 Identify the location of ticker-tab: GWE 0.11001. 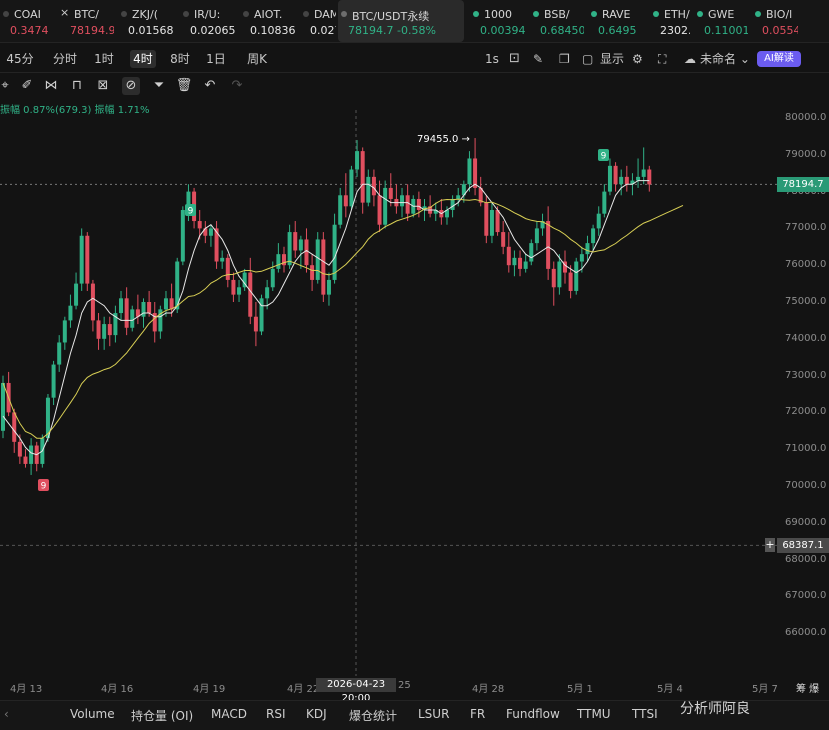
(721, 21).